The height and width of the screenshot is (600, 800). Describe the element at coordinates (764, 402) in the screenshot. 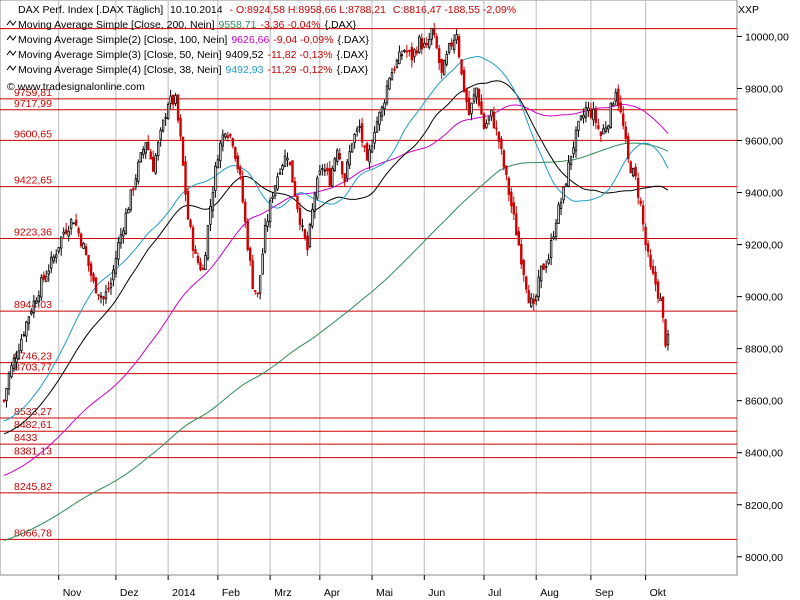

I see `y-tick-label: 8600,00` at that location.